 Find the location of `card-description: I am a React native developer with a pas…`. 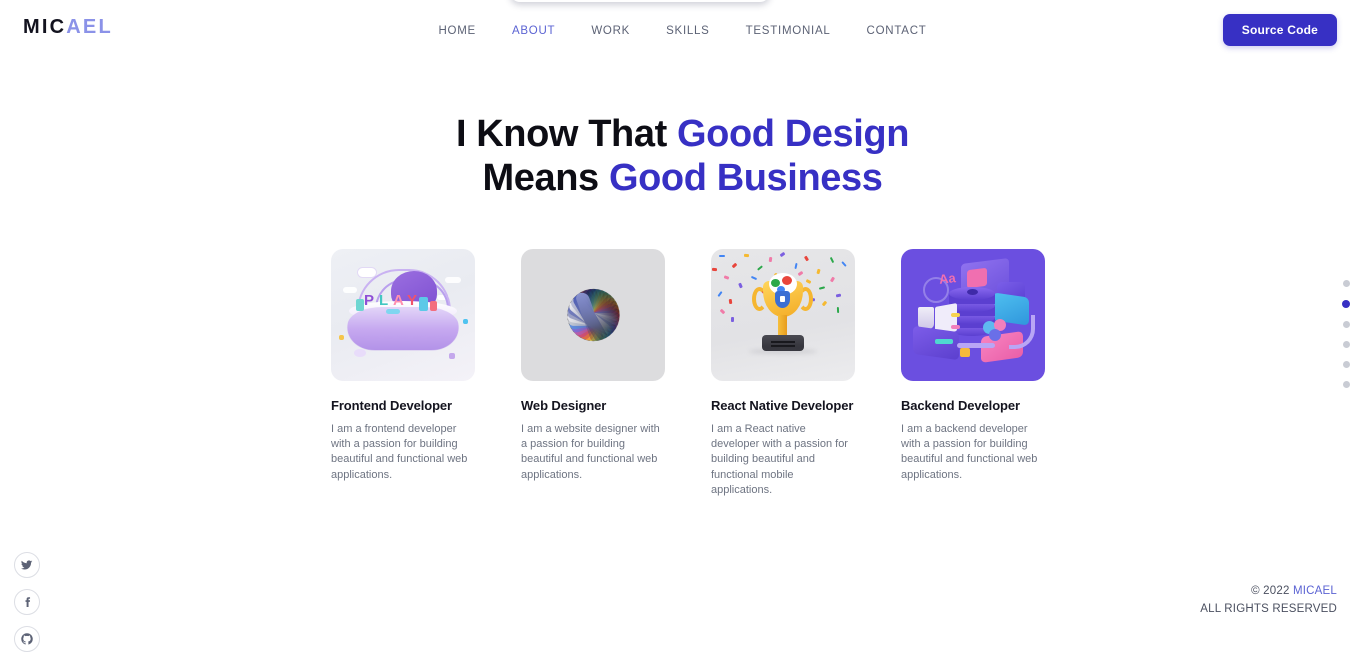

card-description: I am a React native developer with a pas… is located at coordinates (779, 459).